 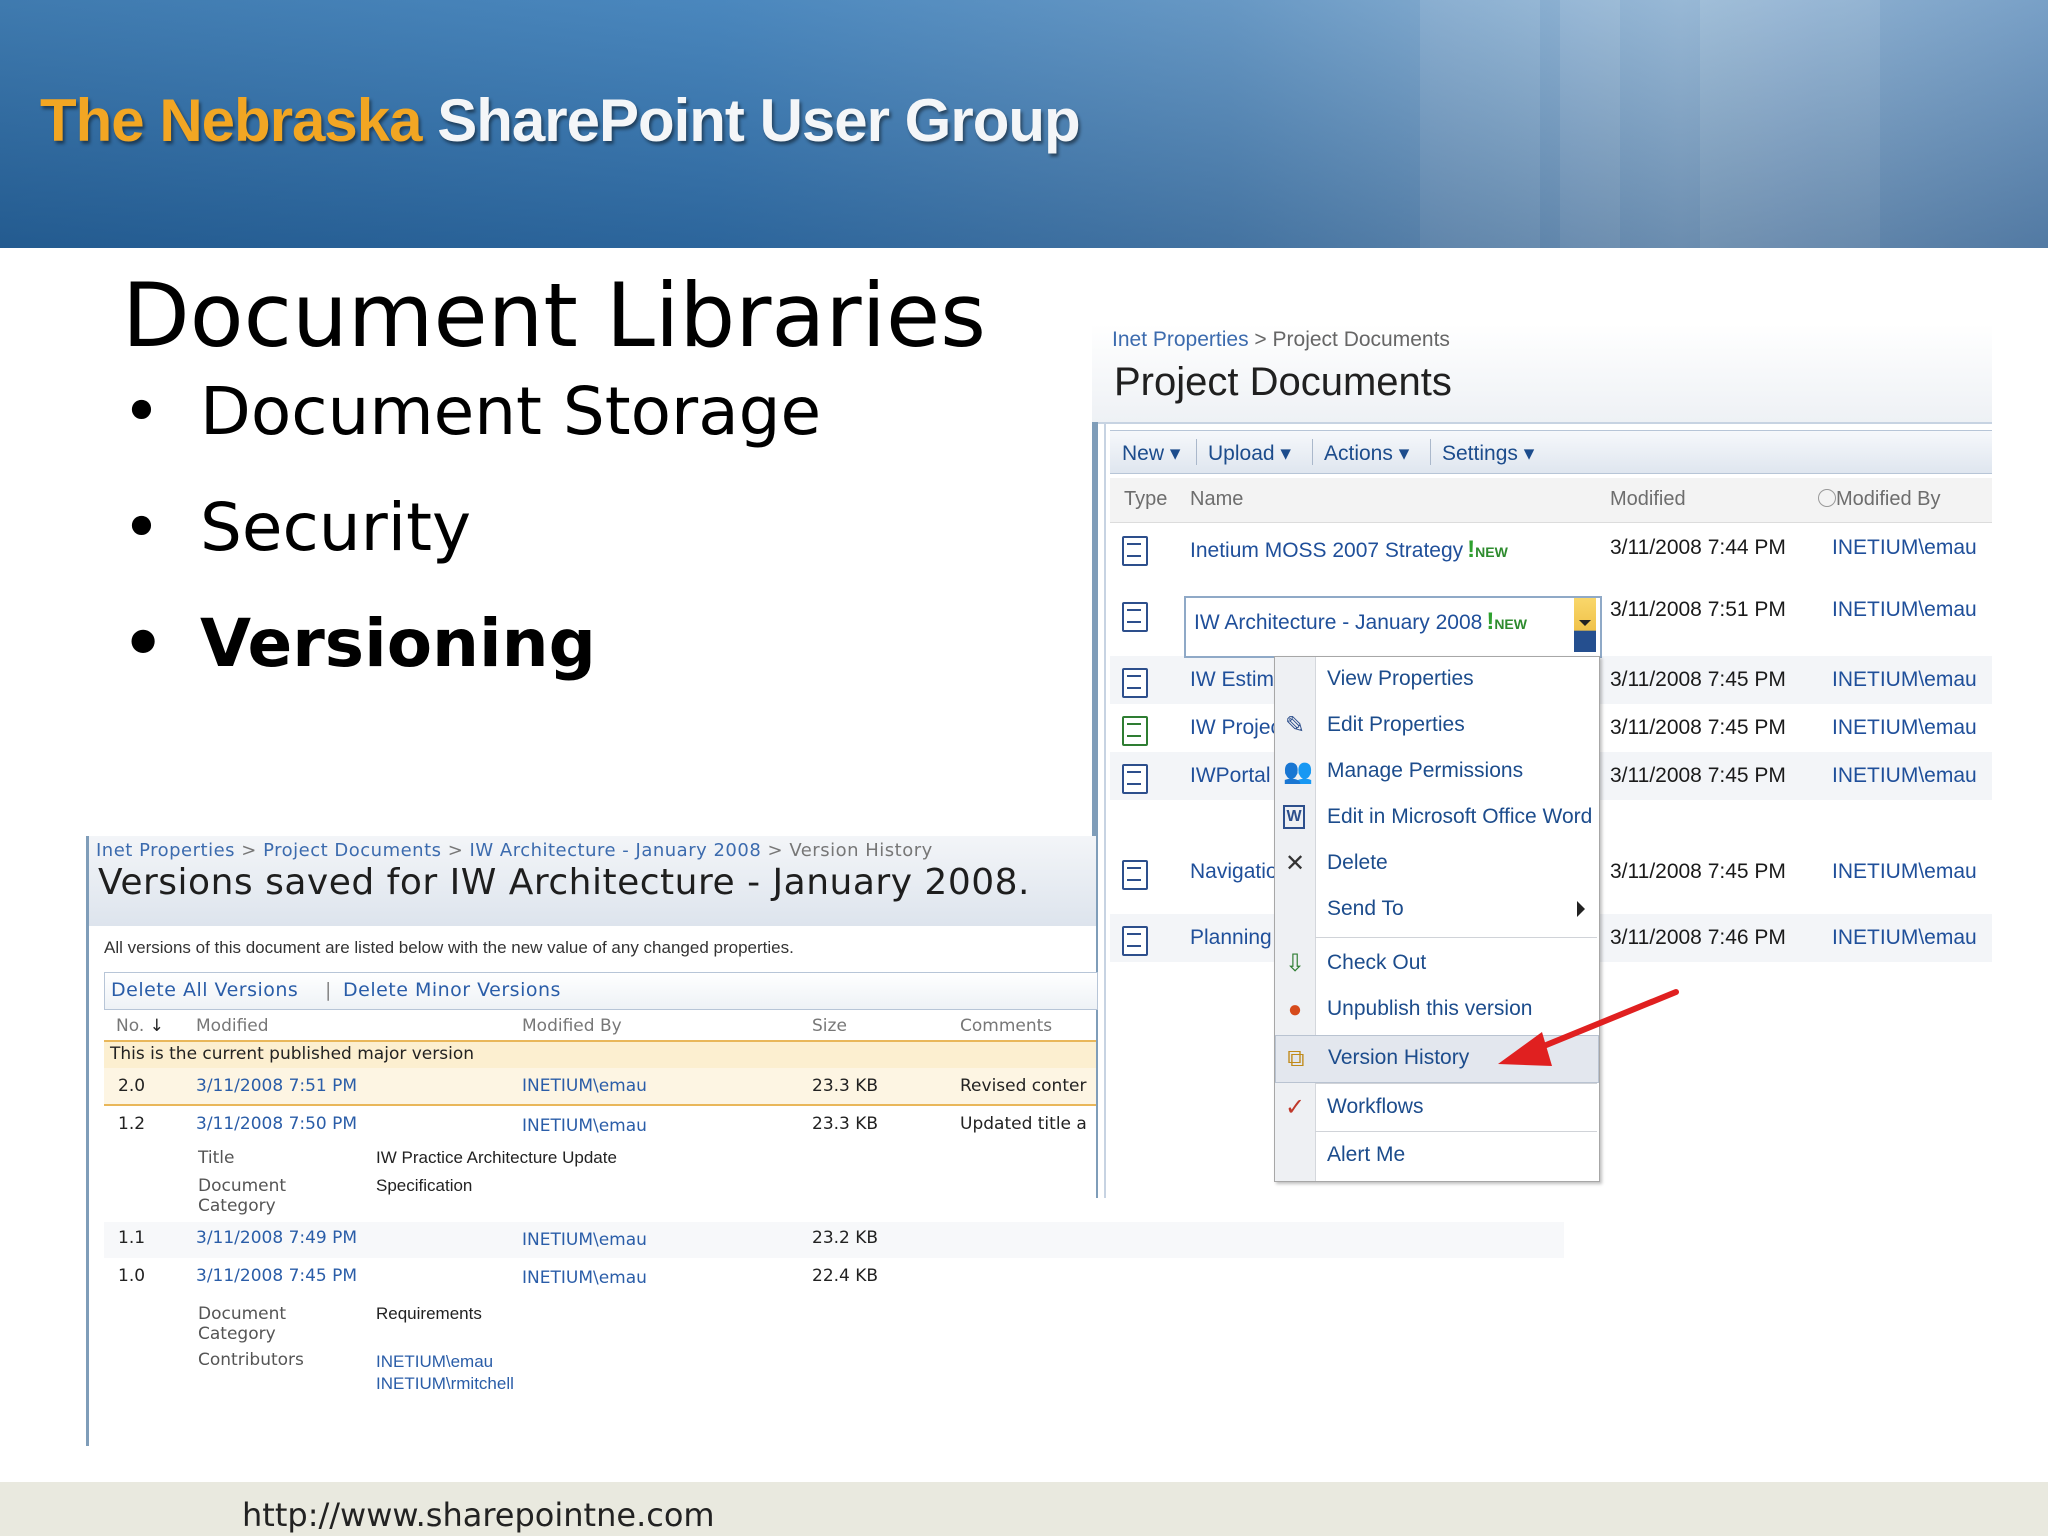 What do you see at coordinates (1436, 680) in the screenshot?
I see `menu-item-view-properties: View Properties` at bounding box center [1436, 680].